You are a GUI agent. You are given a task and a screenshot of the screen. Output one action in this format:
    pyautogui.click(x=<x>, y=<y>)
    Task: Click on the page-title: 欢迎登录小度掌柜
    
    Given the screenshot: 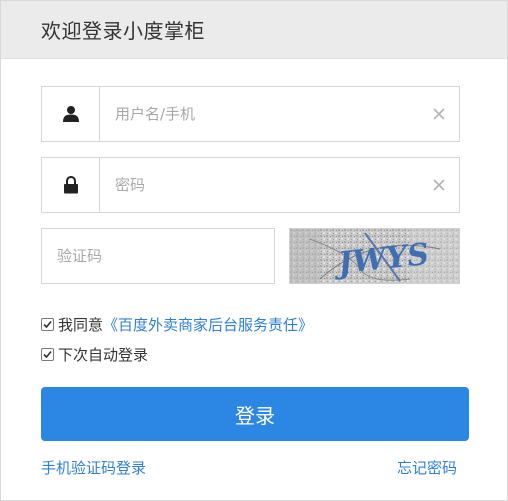 What is the action you would take?
    pyautogui.click(x=123, y=31)
    